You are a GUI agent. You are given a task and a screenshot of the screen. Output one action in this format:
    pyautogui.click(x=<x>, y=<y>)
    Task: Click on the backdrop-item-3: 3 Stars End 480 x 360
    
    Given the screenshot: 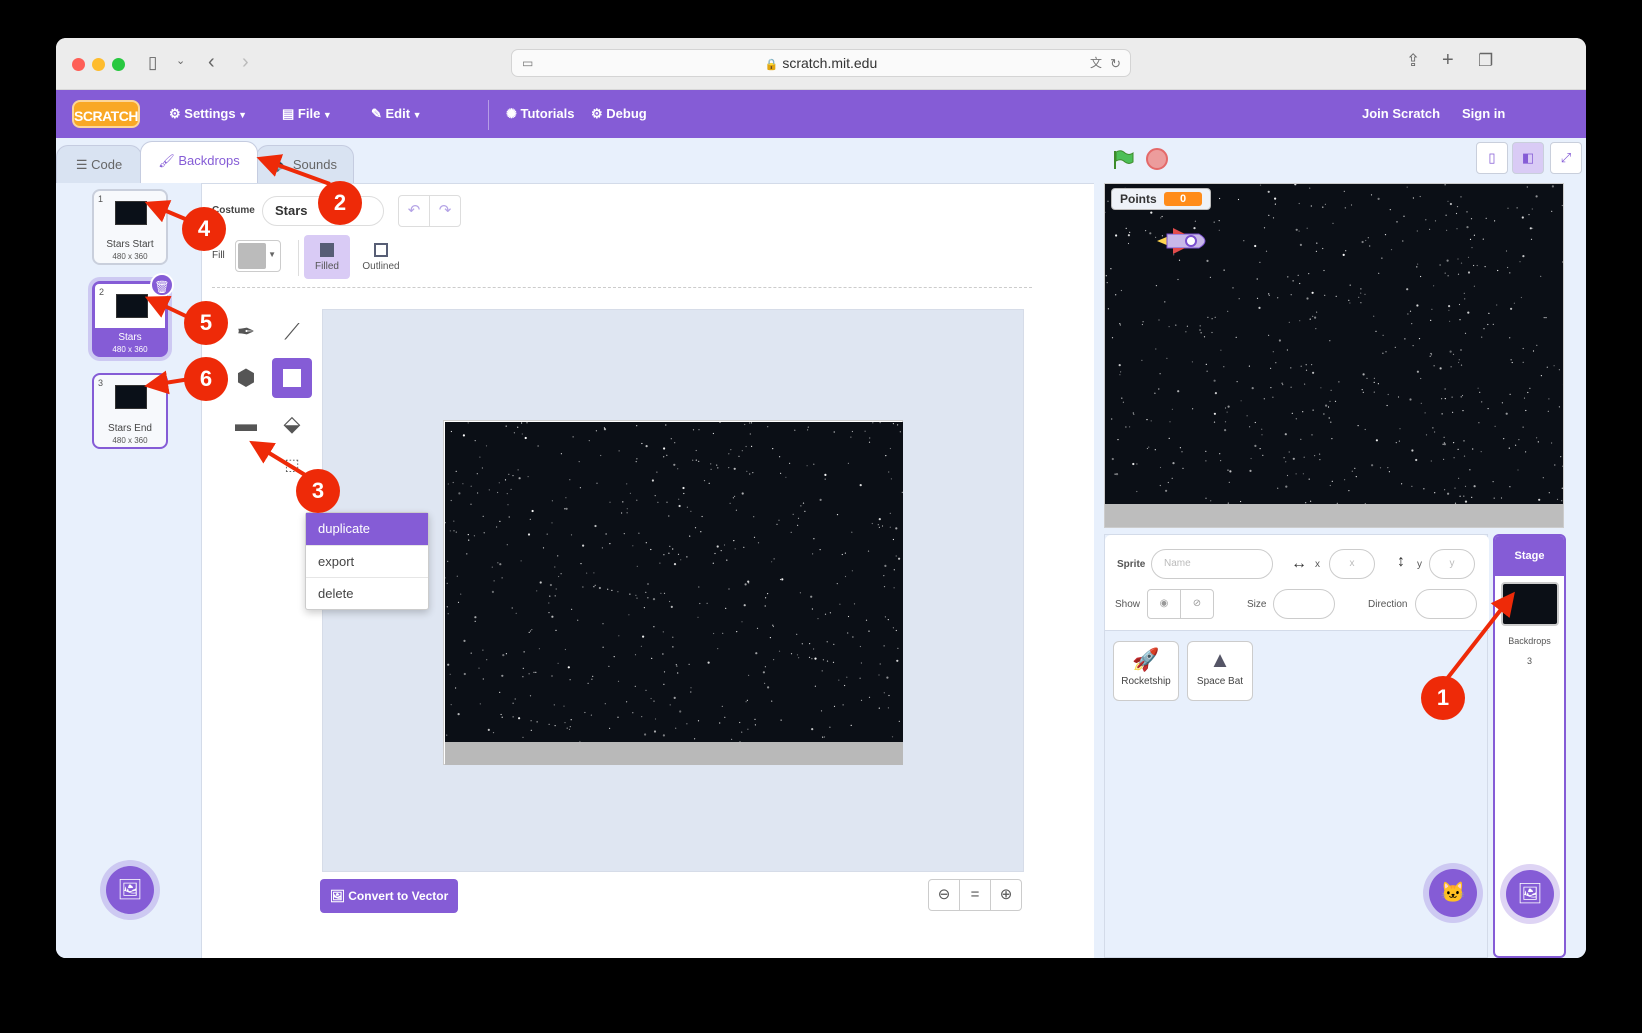 What is the action you would take?
    pyautogui.click(x=130, y=411)
    